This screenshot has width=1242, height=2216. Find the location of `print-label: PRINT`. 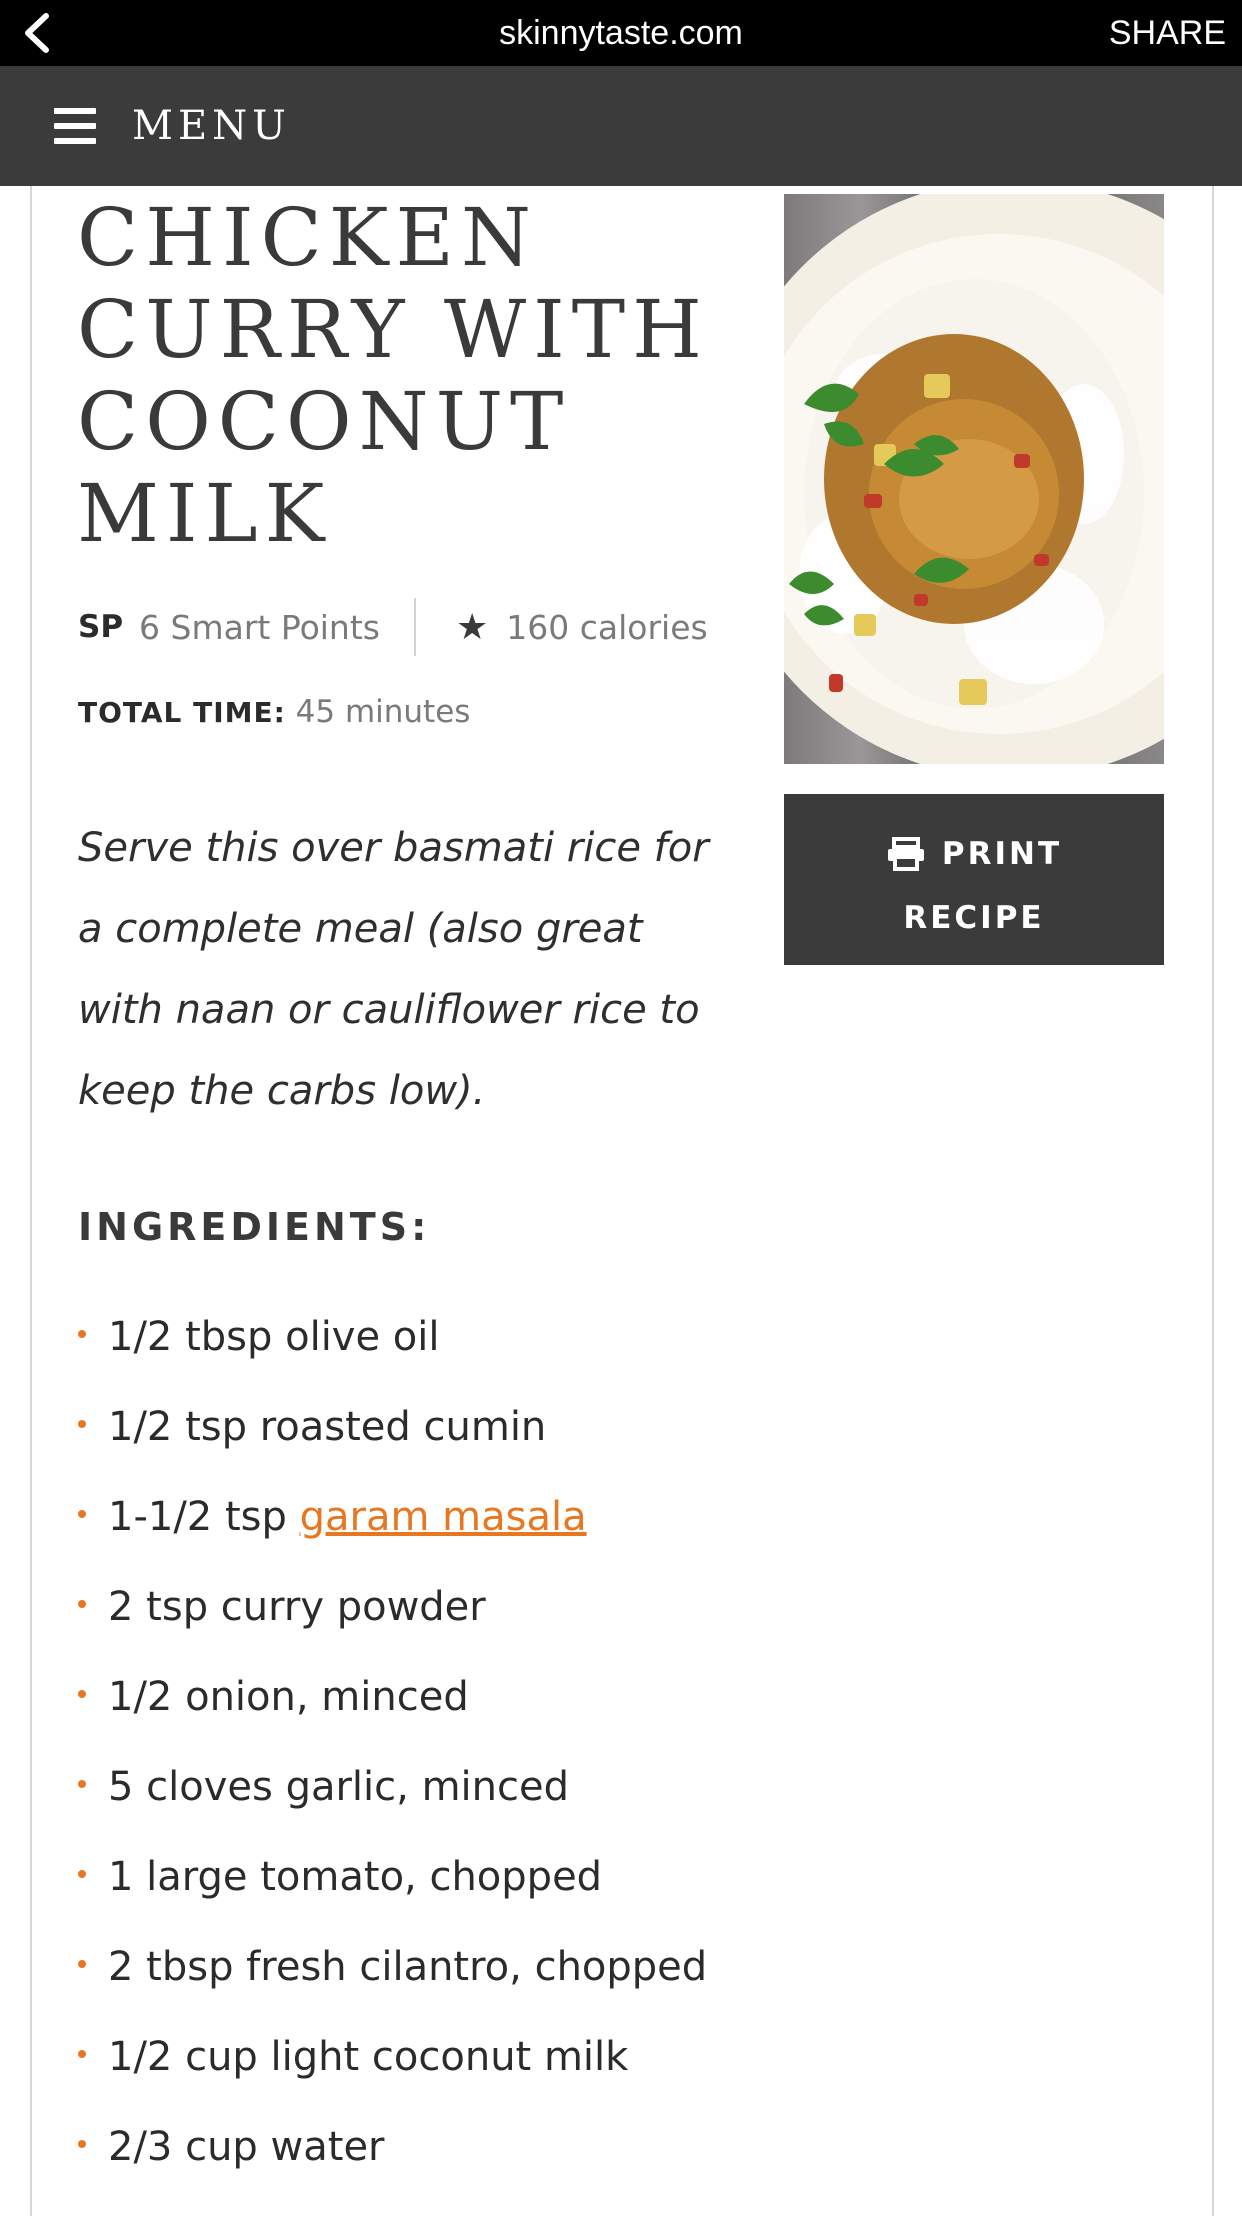

print-label: PRINT is located at coordinates (1002, 854).